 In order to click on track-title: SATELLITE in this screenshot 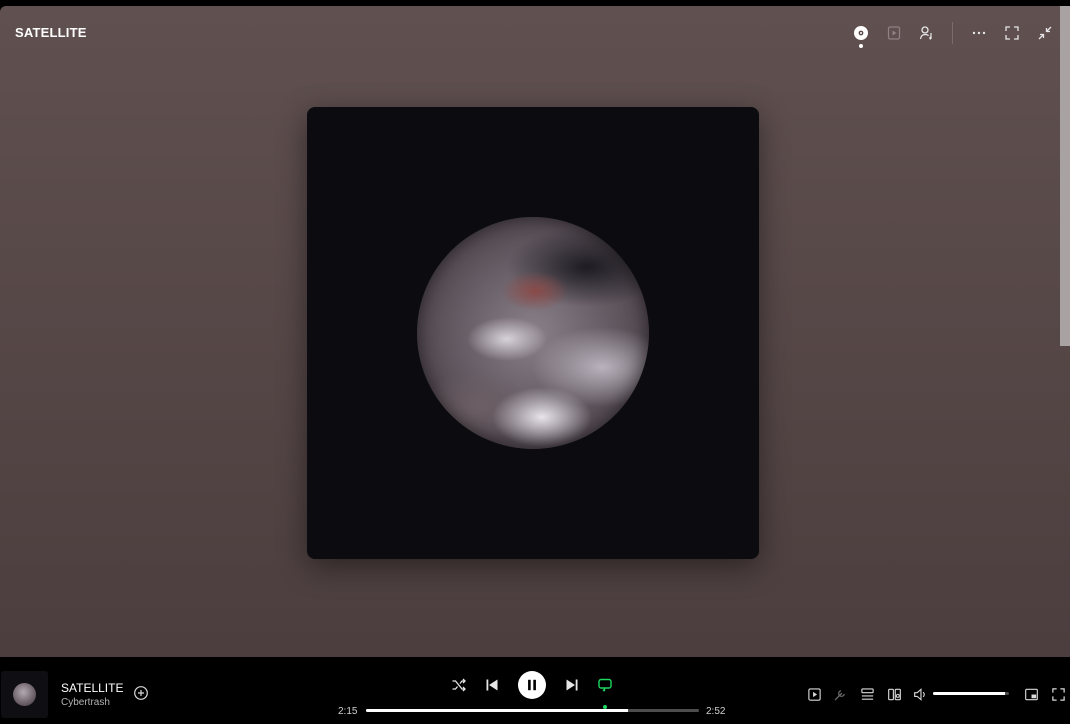, I will do `click(92, 688)`.